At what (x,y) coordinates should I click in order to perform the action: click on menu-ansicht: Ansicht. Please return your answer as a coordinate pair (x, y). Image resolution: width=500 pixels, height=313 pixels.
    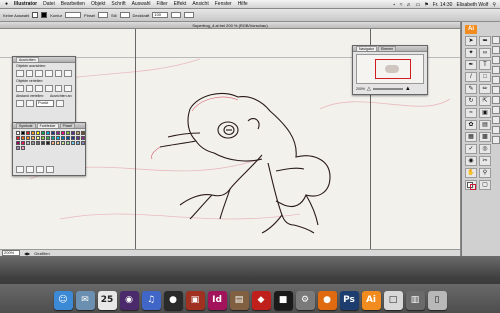
    Looking at the image, I should click on (200, 4).